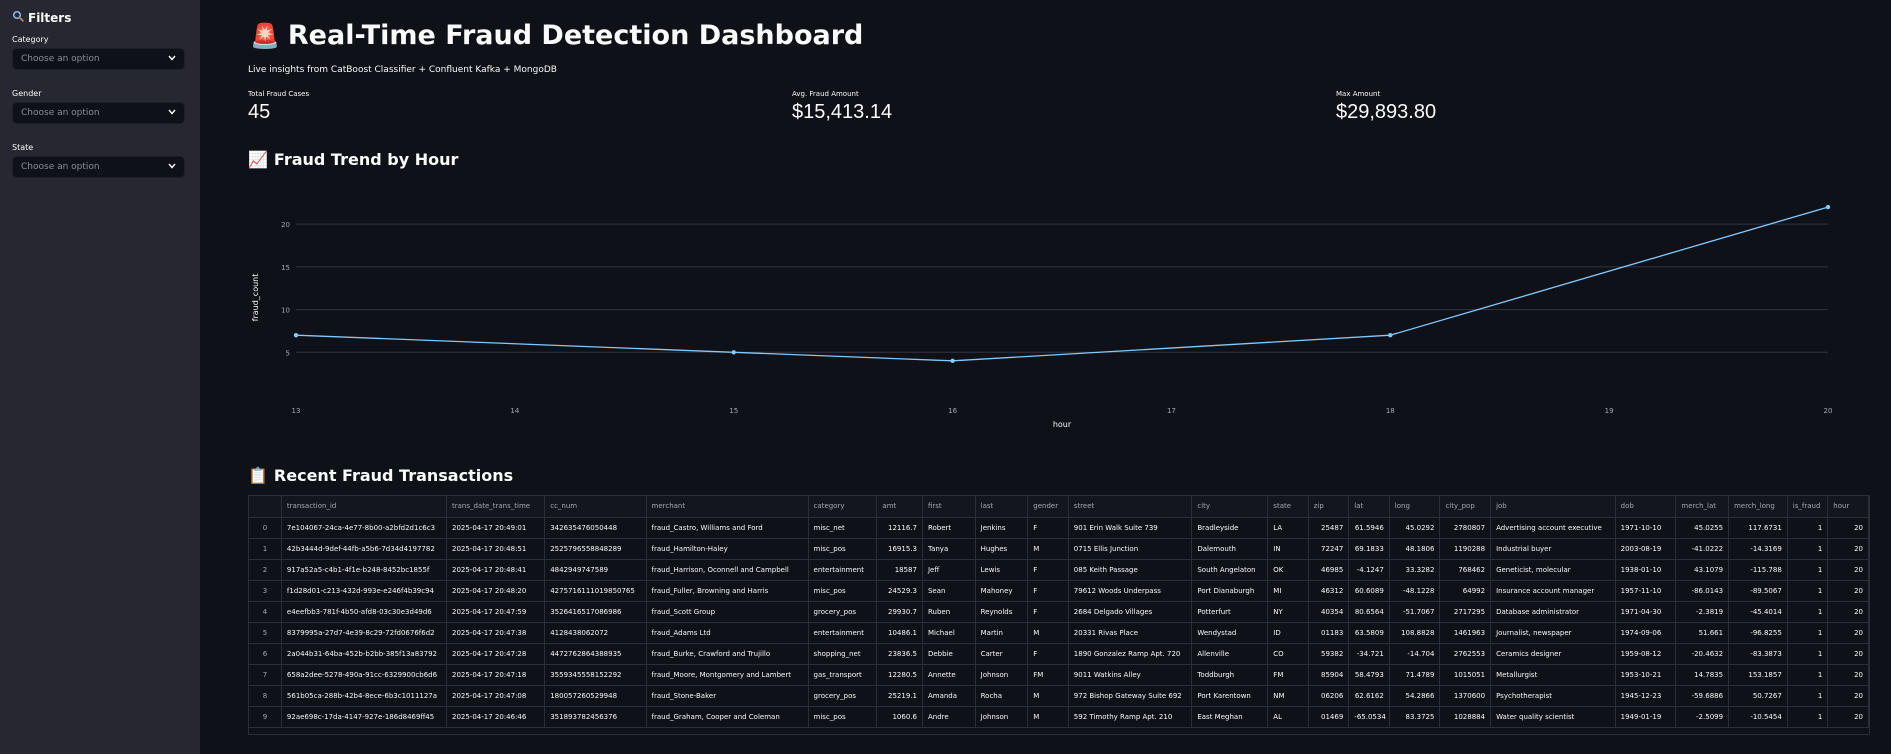 The image size is (1891, 754). What do you see at coordinates (595, 654) in the screenshot?
I see `table-cell: 4472762864388935` at bounding box center [595, 654].